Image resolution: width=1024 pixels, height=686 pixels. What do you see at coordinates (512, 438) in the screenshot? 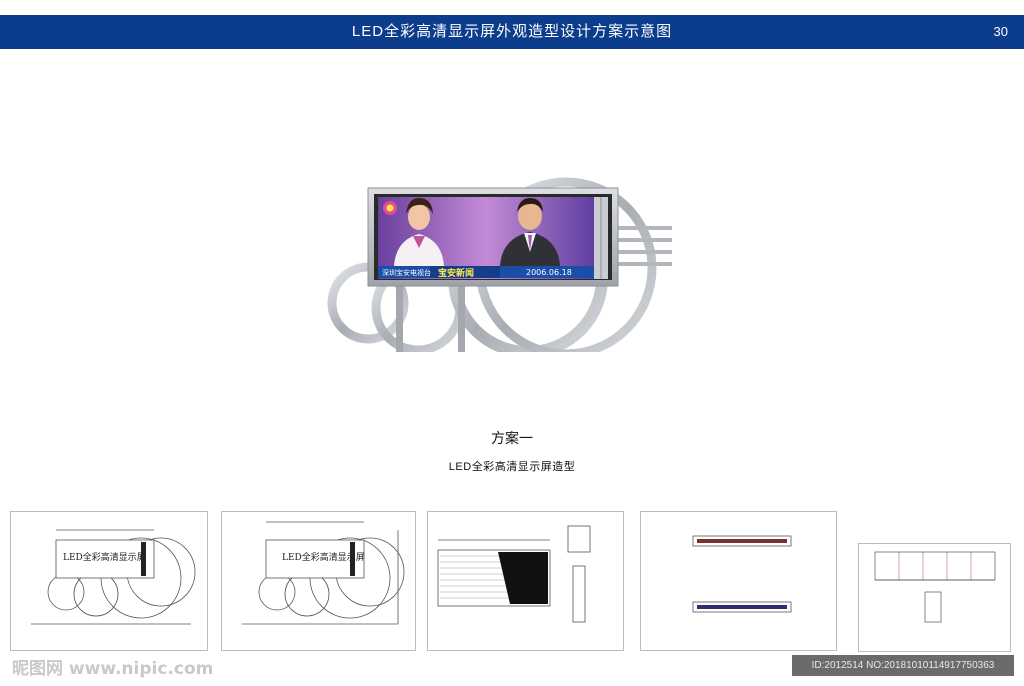
I see `scheme-caption: 方案一` at bounding box center [512, 438].